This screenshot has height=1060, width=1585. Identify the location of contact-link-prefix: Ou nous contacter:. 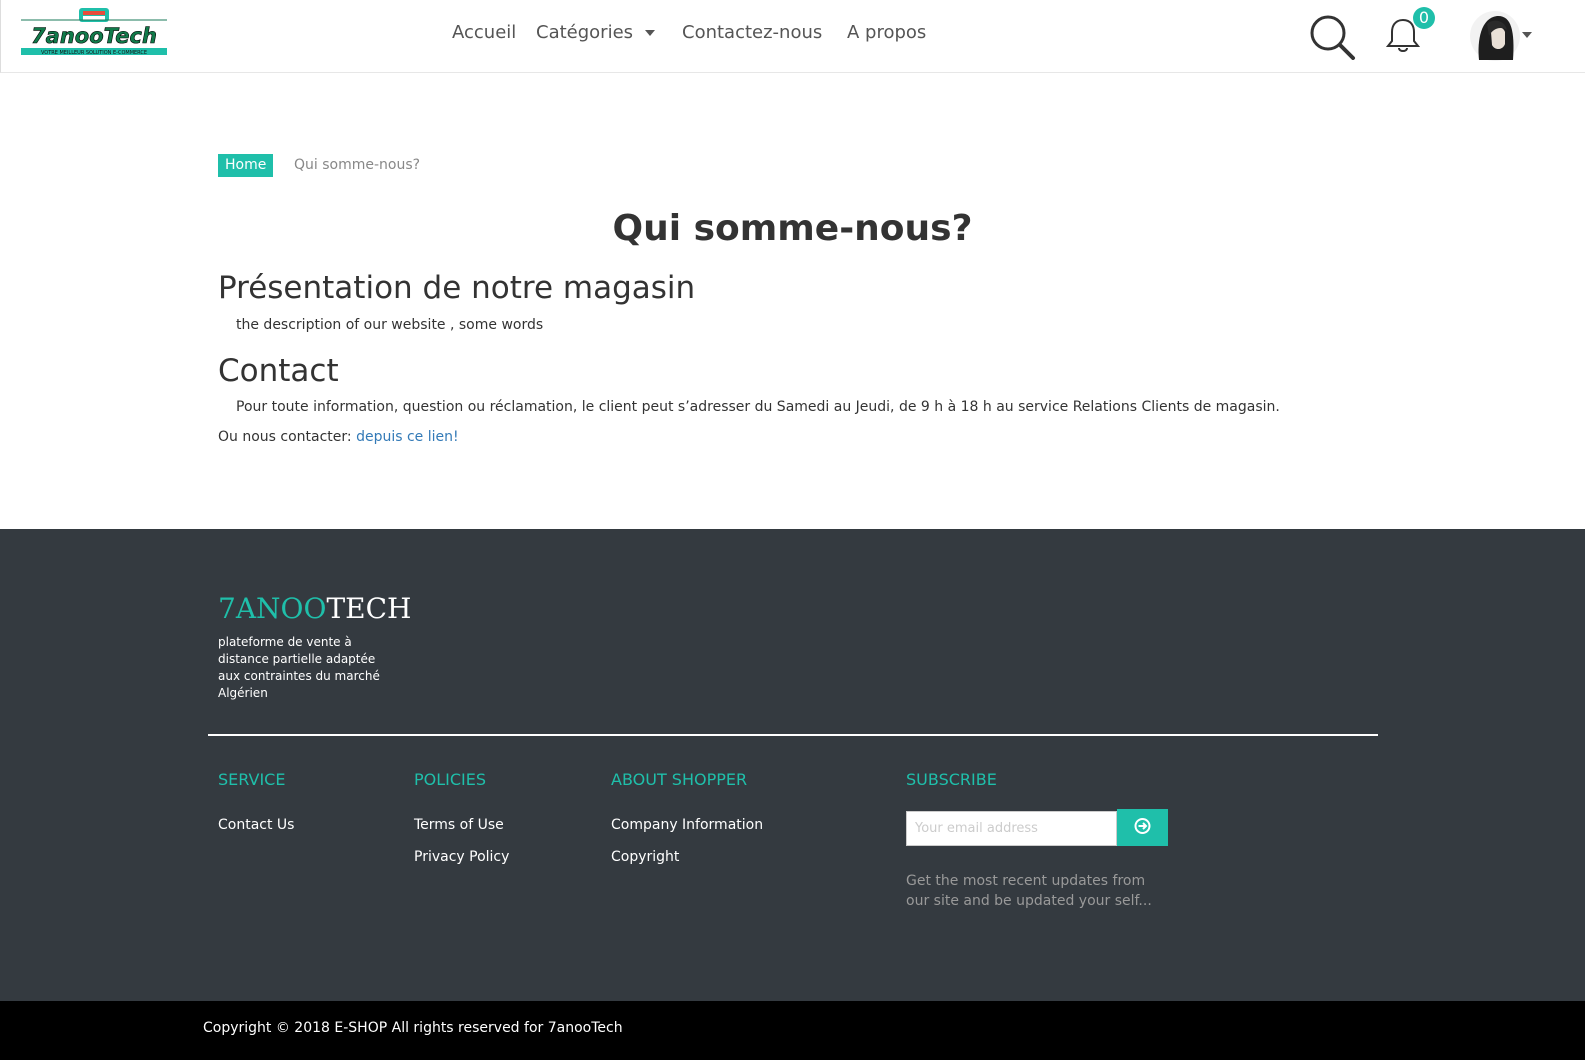
(287, 437).